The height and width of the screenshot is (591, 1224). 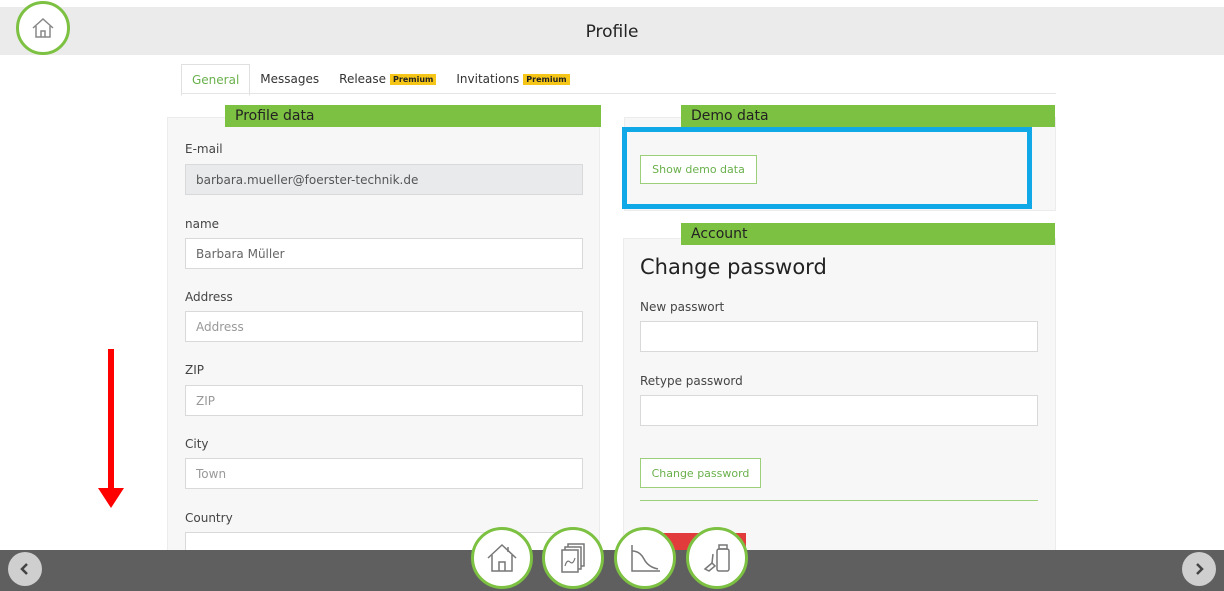 I want to click on next-button, so click(x=1199, y=569).